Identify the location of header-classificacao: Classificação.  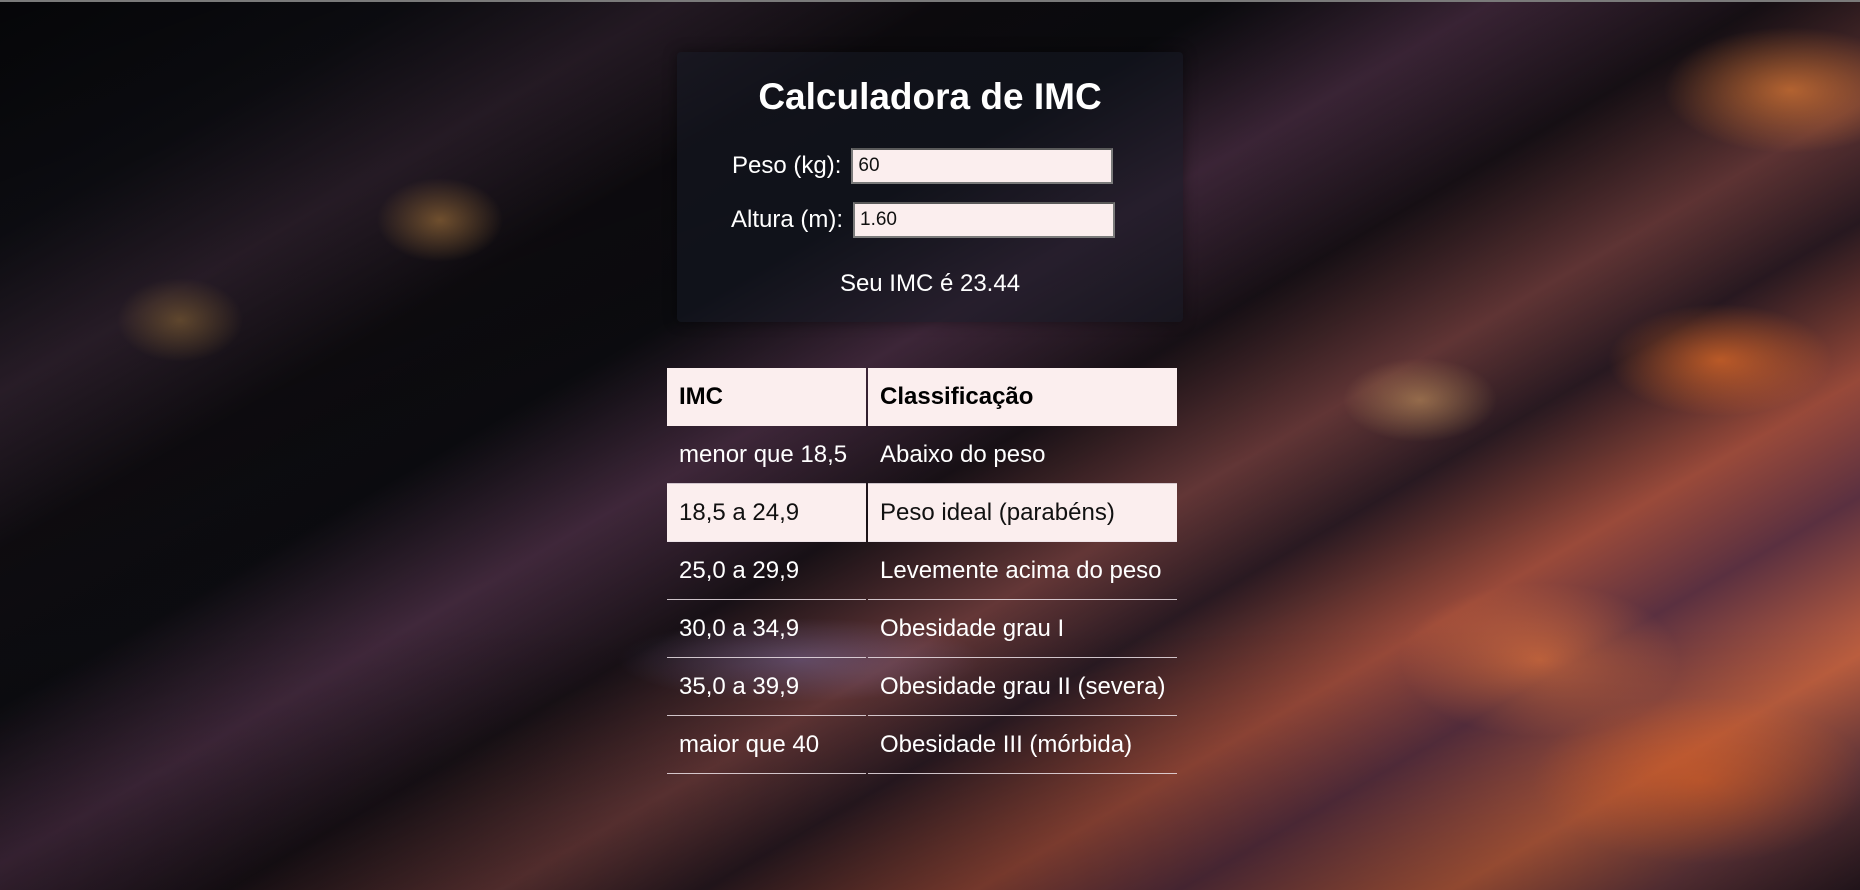
(1023, 397).